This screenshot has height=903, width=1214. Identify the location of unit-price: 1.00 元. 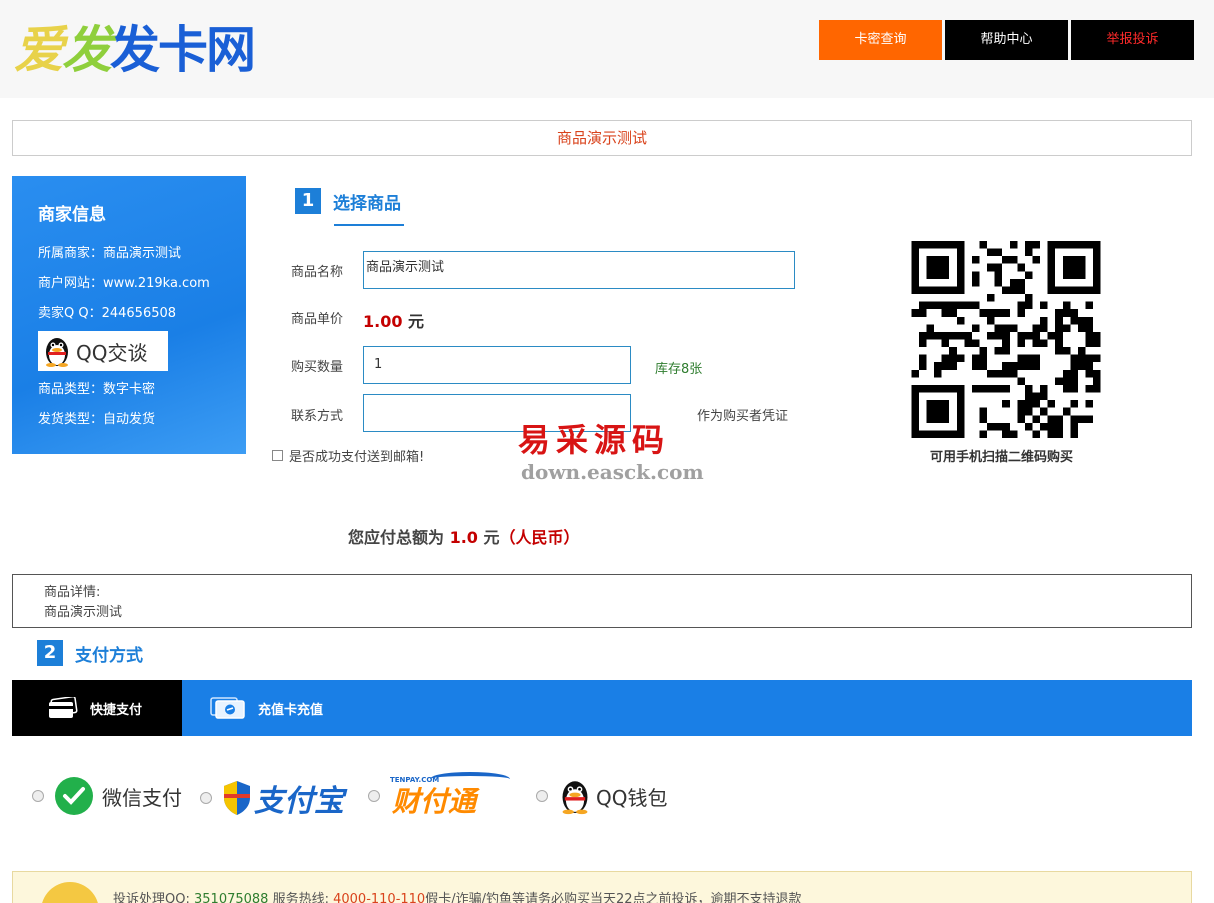
(393, 320).